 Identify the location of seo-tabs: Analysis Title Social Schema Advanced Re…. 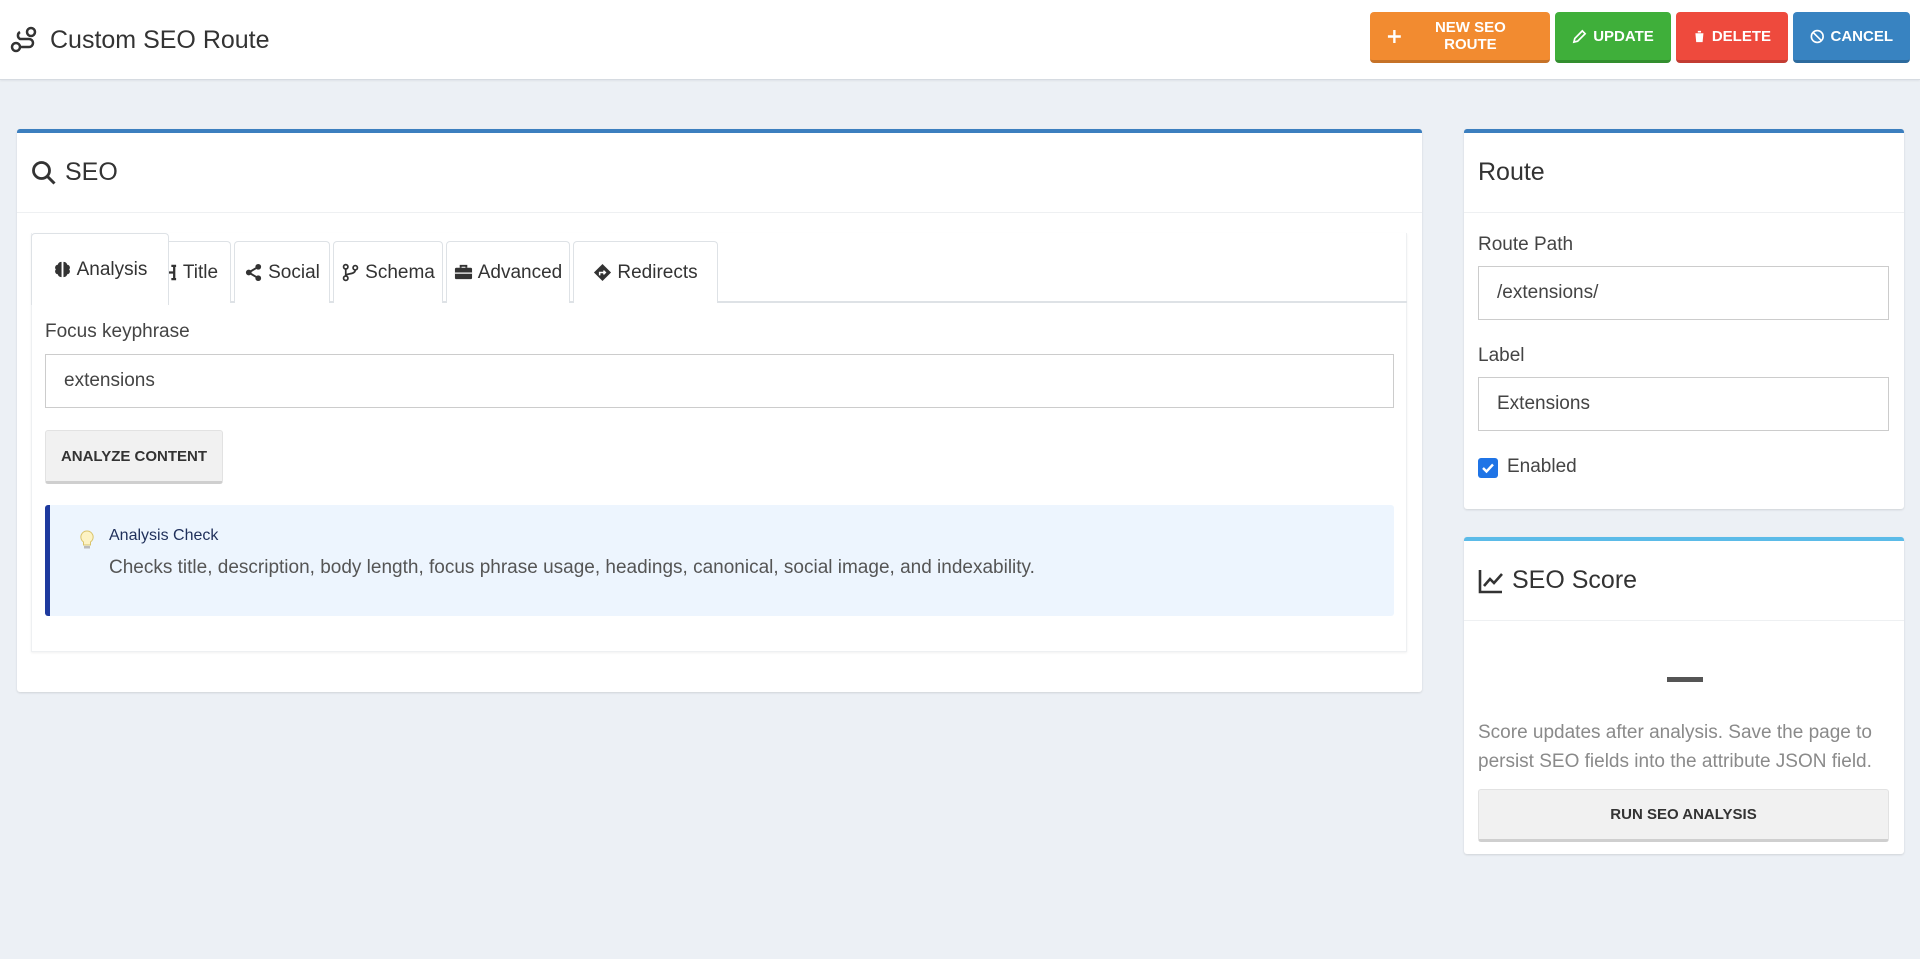
(719, 269).